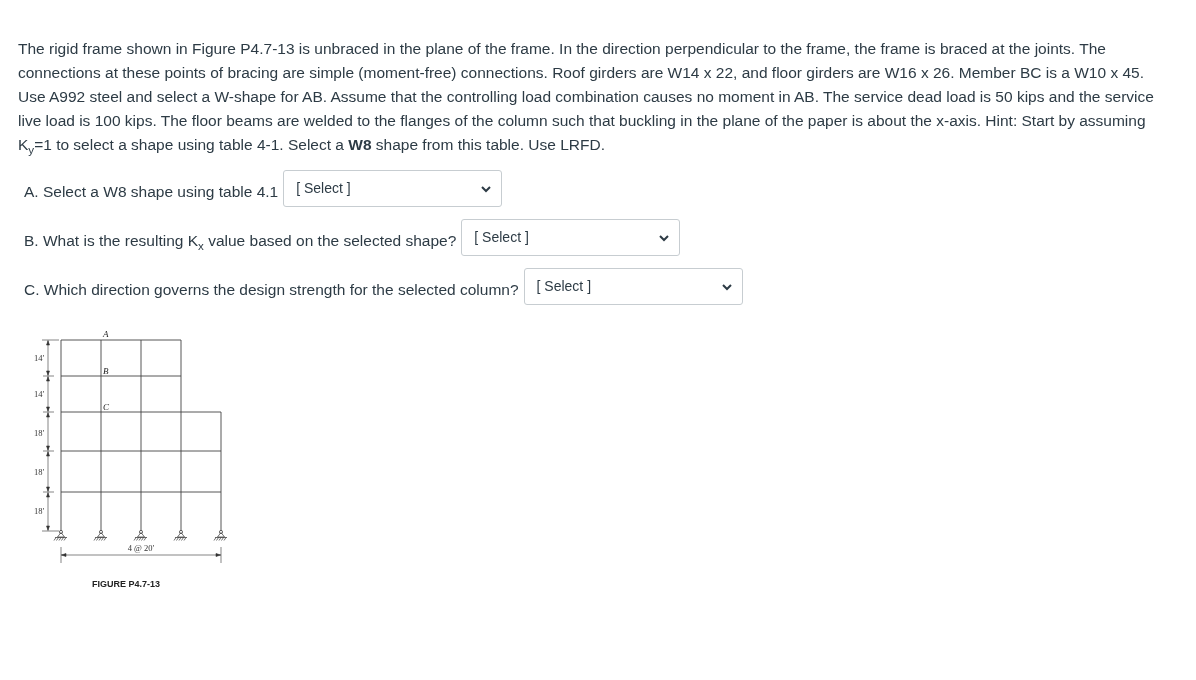 This screenshot has width=1196, height=680. Describe the element at coordinates (271, 289) in the screenshot. I see `question-prompt: C. Which direction governs the design strength for the selected column?` at that location.